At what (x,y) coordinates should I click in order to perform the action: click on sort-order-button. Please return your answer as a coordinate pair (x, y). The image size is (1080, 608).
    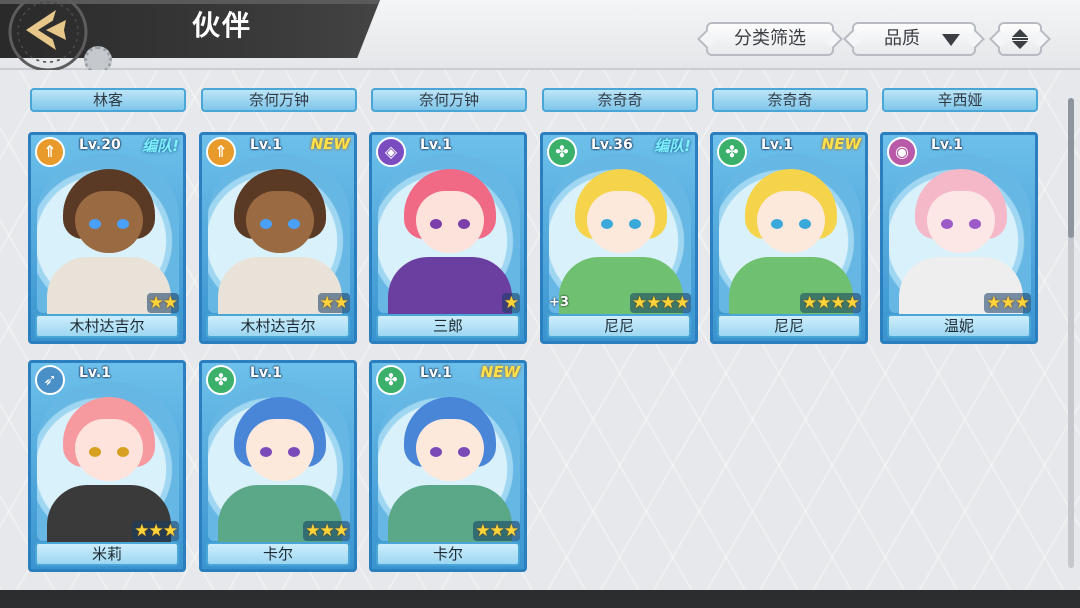
    Looking at the image, I should click on (1020, 39).